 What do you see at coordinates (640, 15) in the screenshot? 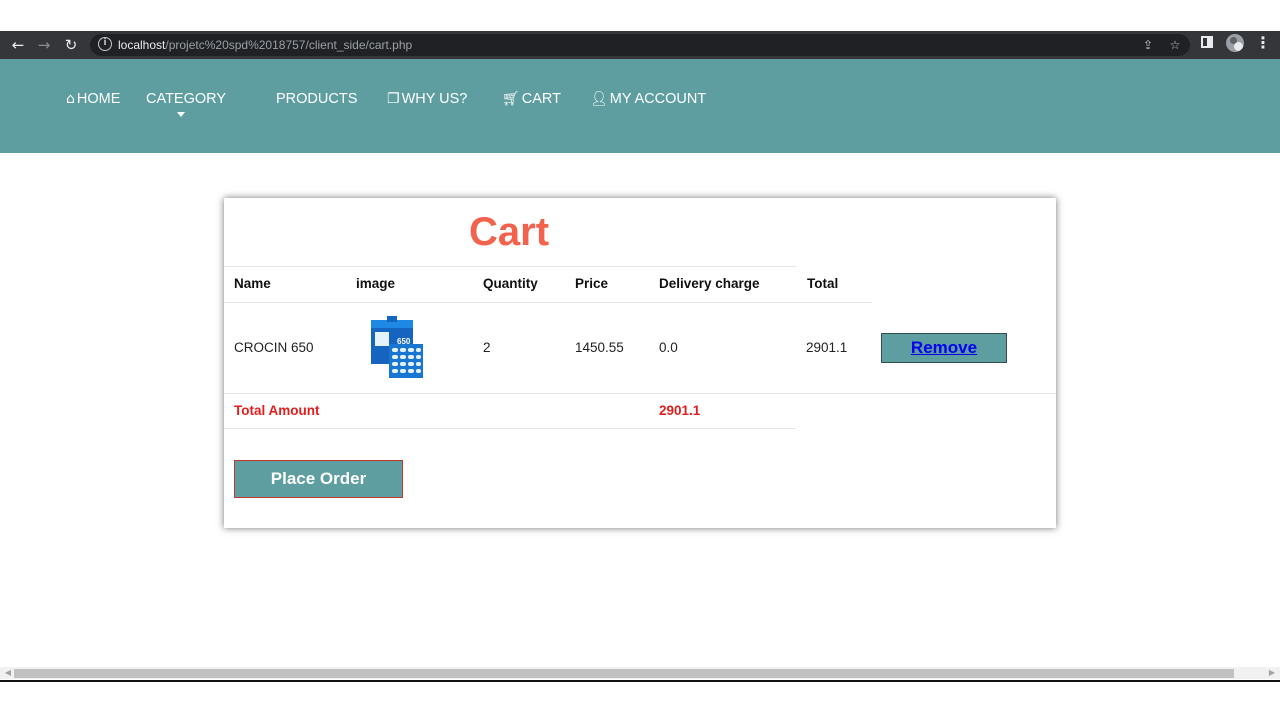
I see `window-top-strip` at bounding box center [640, 15].